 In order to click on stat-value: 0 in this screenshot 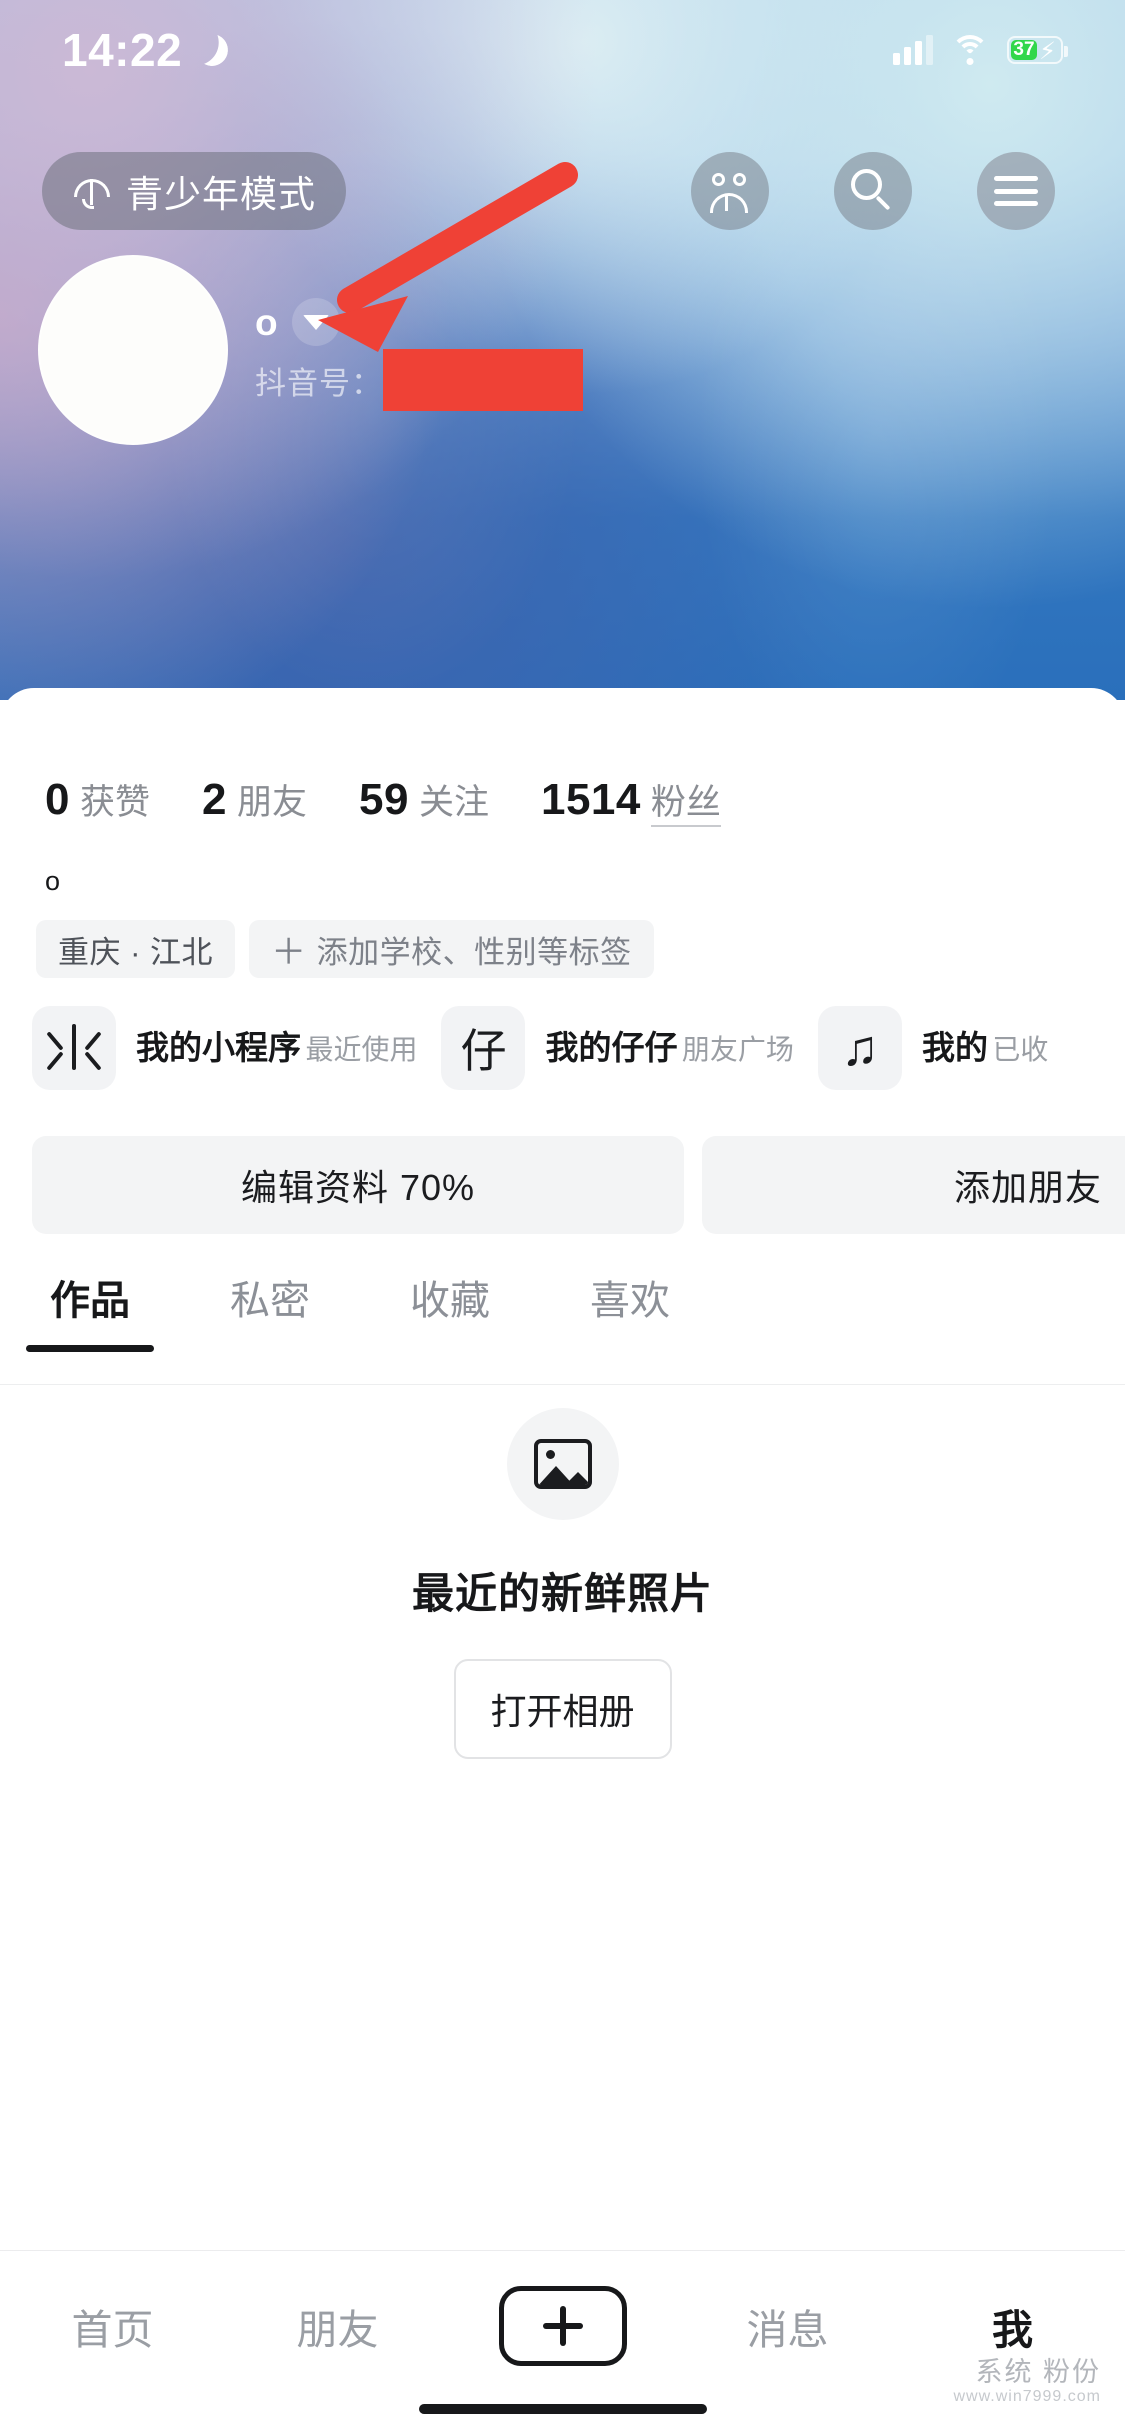, I will do `click(57, 799)`.